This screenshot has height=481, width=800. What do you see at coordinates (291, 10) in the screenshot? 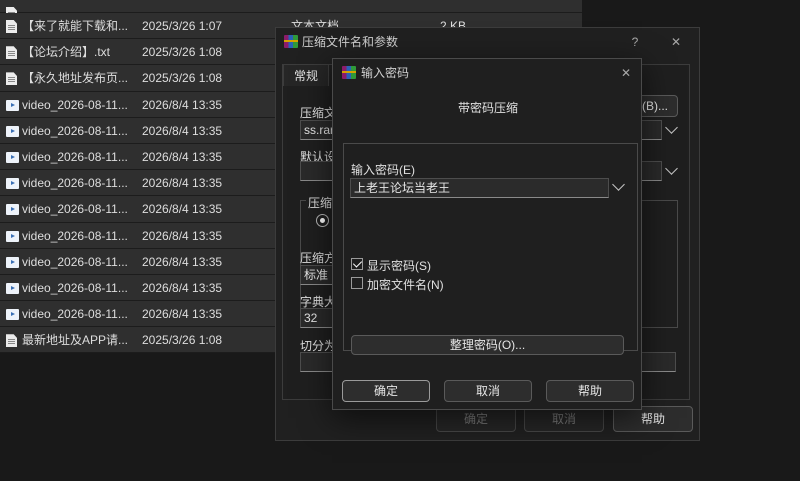
I see `file-row` at bounding box center [291, 10].